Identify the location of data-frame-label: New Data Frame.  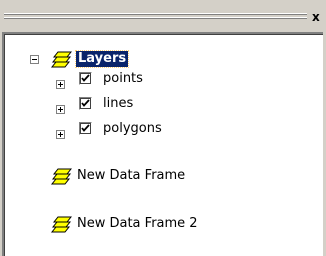
(131, 176).